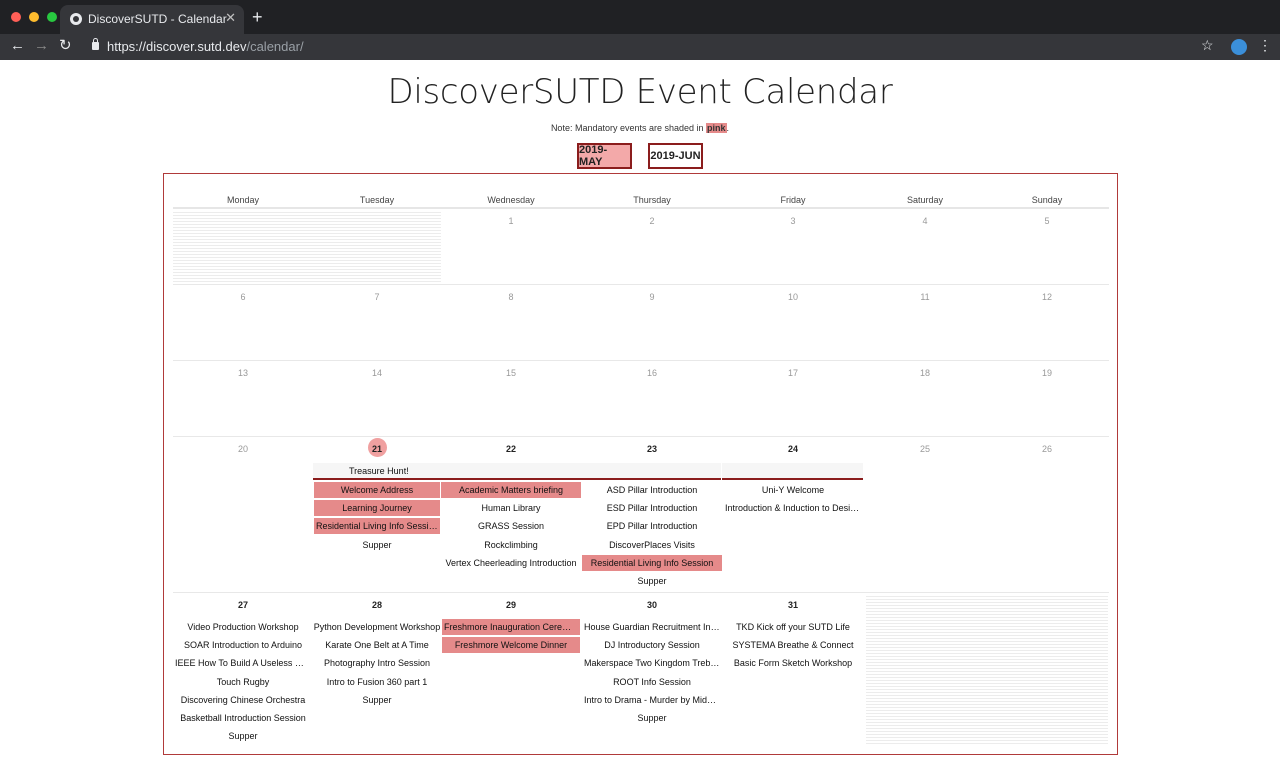 The height and width of the screenshot is (782, 1280). I want to click on event-item: SYSTEMA Breathe & Connect, so click(793, 645).